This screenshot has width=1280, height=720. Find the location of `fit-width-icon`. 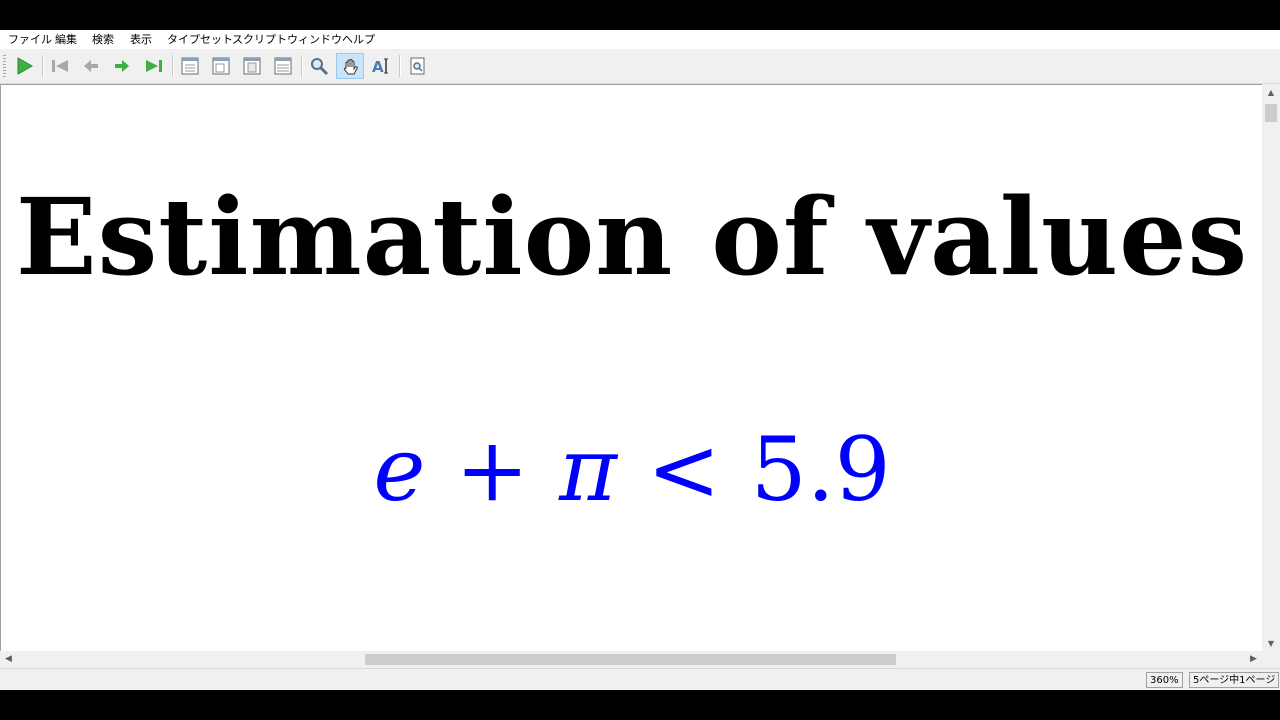

fit-width-icon is located at coordinates (283, 66).